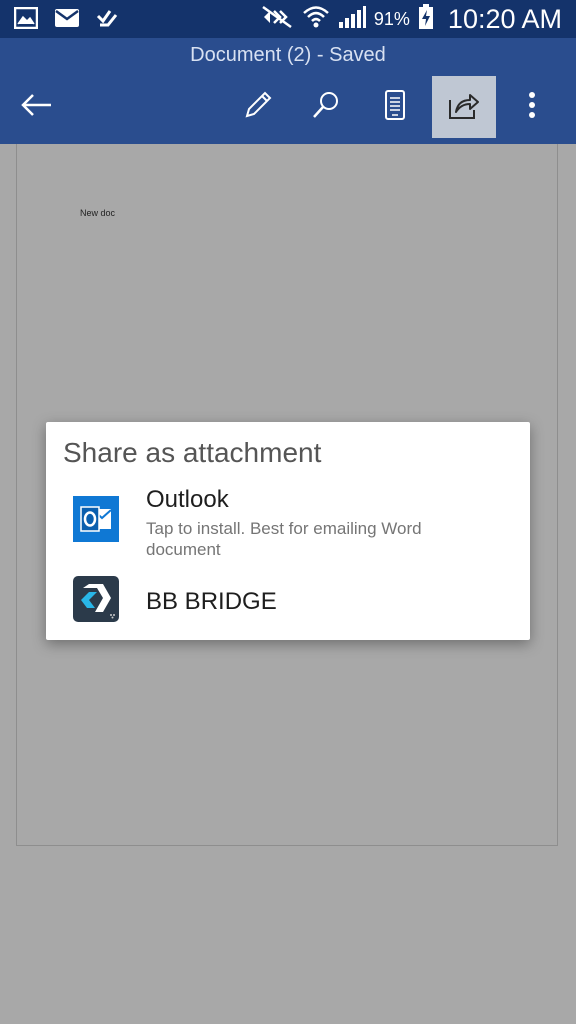 The height and width of the screenshot is (1024, 576). Describe the element at coordinates (426, 19) in the screenshot. I see `battery-charging-icon` at that location.